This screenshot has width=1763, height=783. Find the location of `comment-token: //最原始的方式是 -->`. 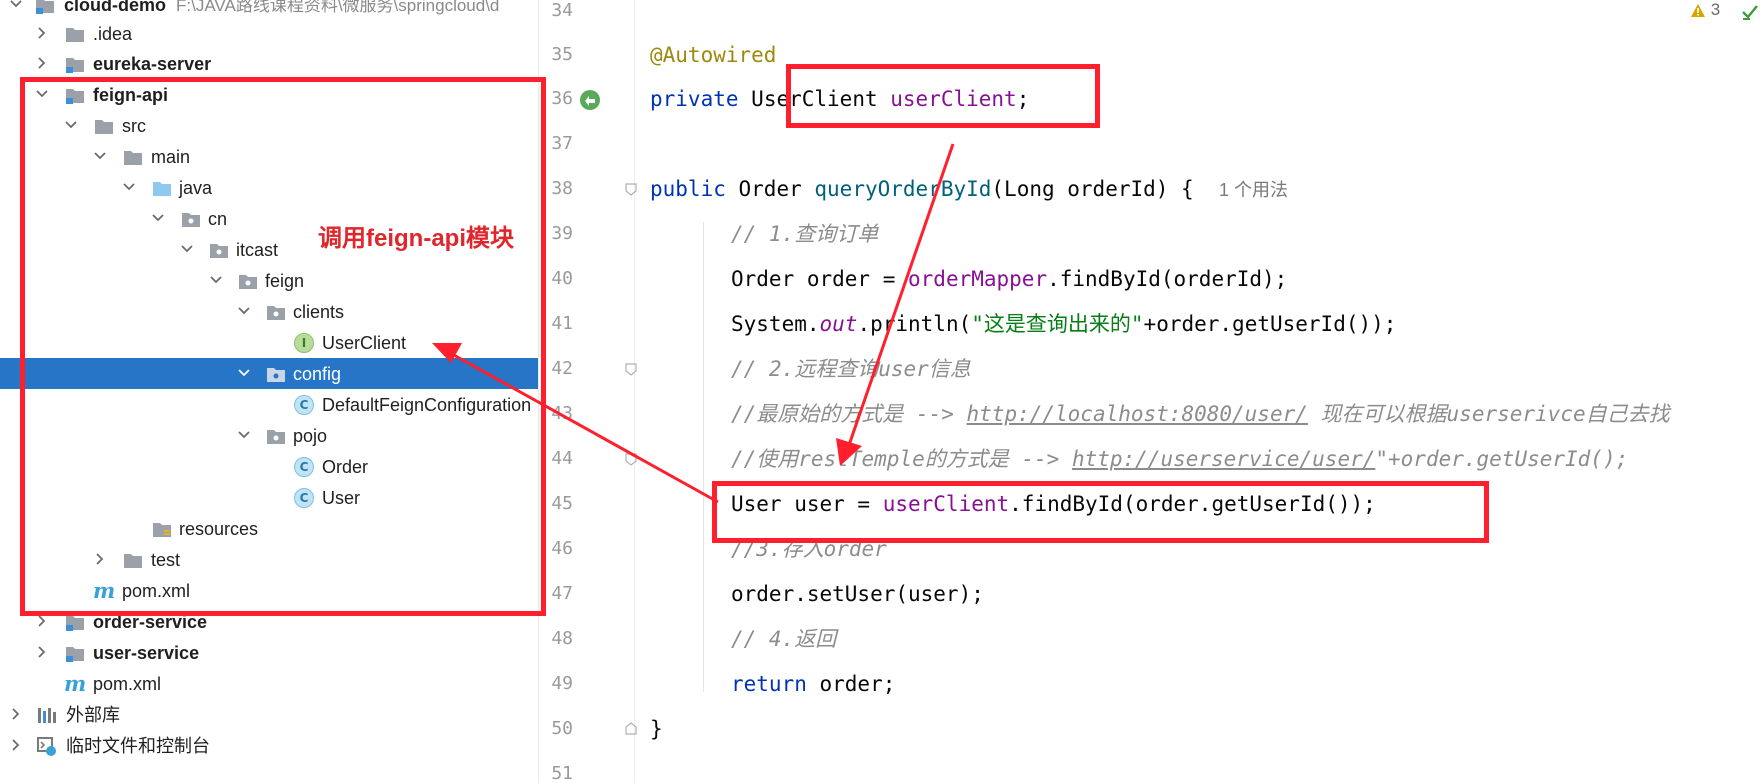

comment-token: //最原始的方式是 --> is located at coordinates (849, 414).